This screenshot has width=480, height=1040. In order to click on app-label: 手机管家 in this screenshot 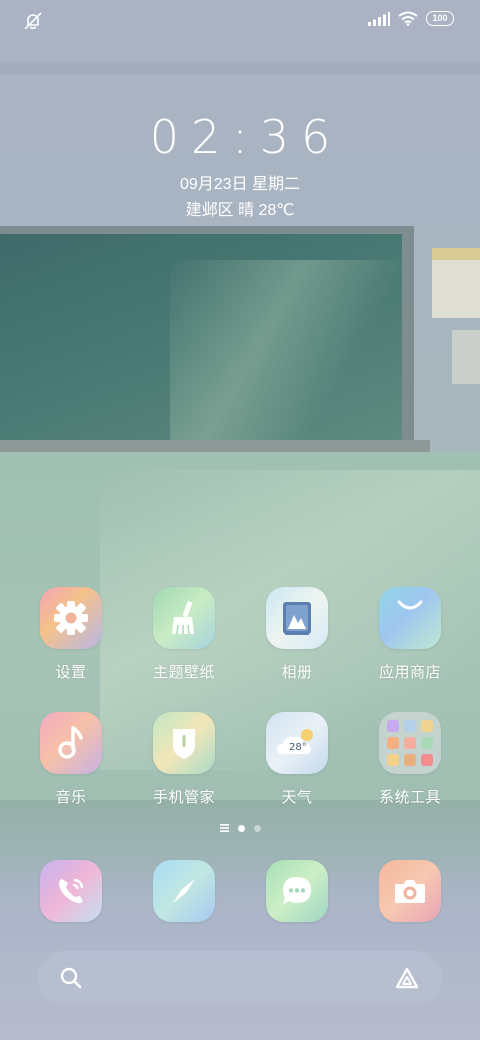, I will do `click(183, 797)`.